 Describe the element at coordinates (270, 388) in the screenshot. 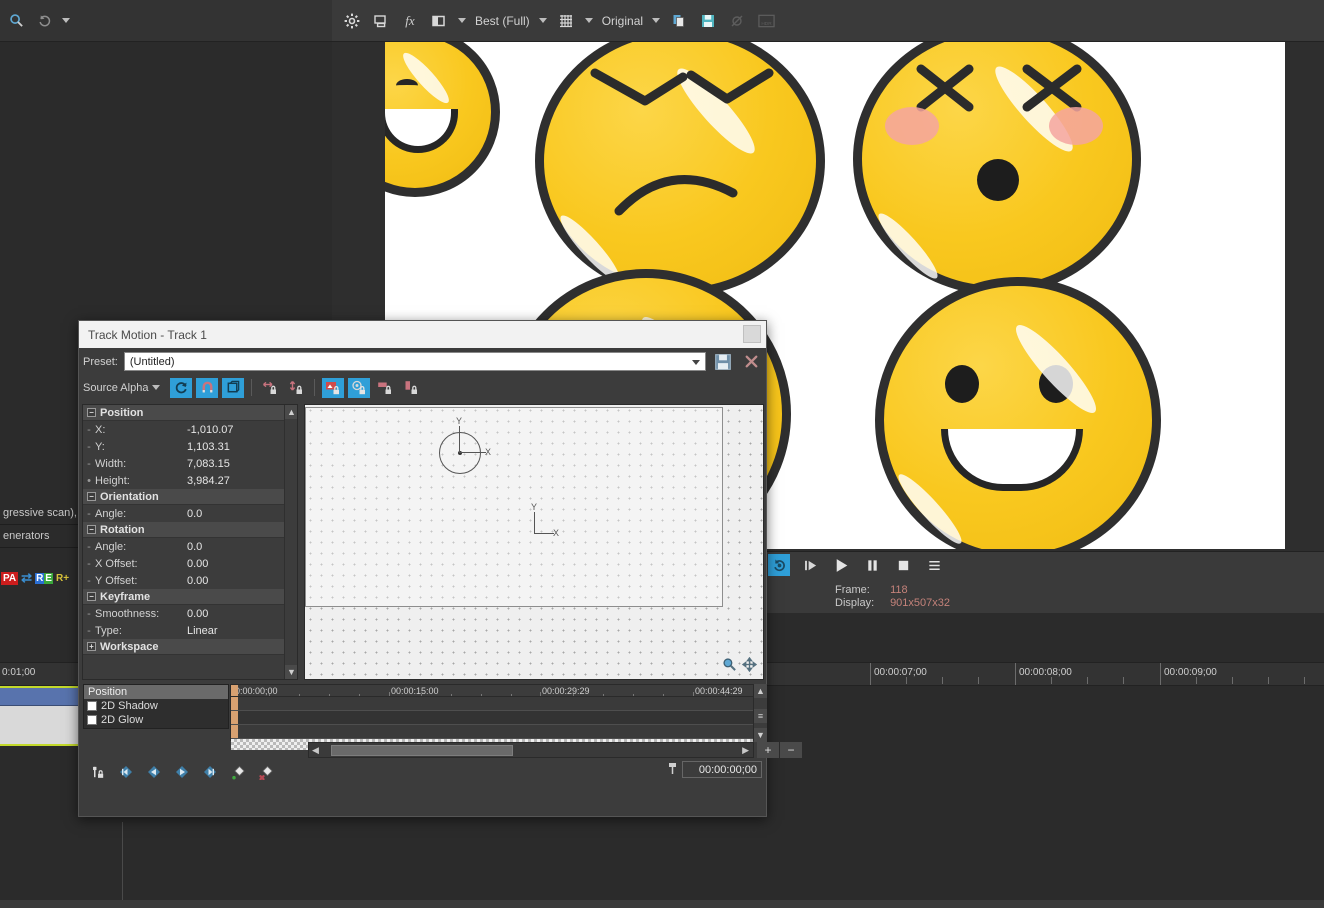

I see `lock-aspect-x-button` at that location.